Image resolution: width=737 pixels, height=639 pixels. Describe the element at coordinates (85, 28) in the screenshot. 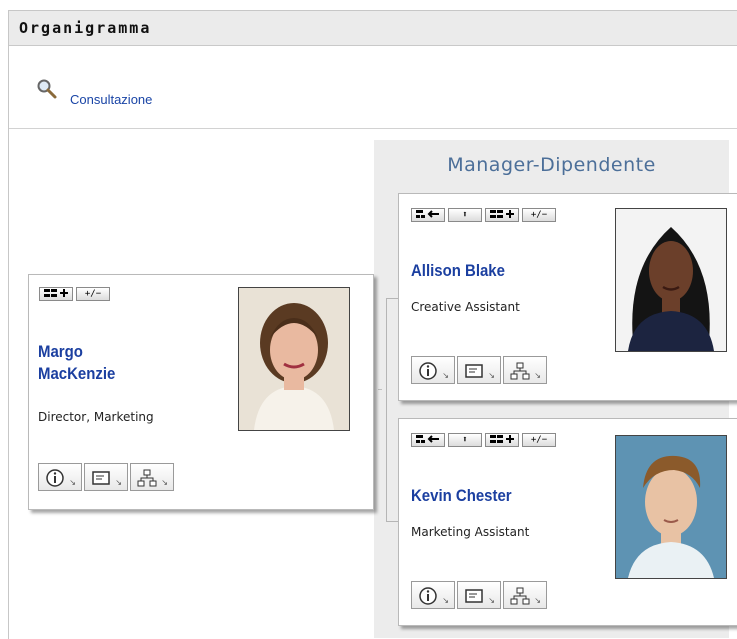

I see `page-title: Organigramma` at that location.